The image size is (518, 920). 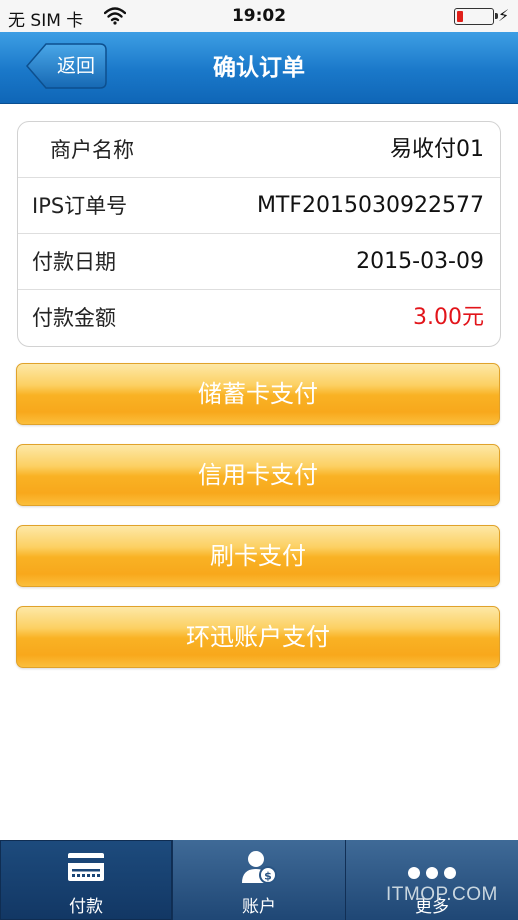 What do you see at coordinates (504, 15) in the screenshot?
I see `charging-icon: ⚡` at bounding box center [504, 15].